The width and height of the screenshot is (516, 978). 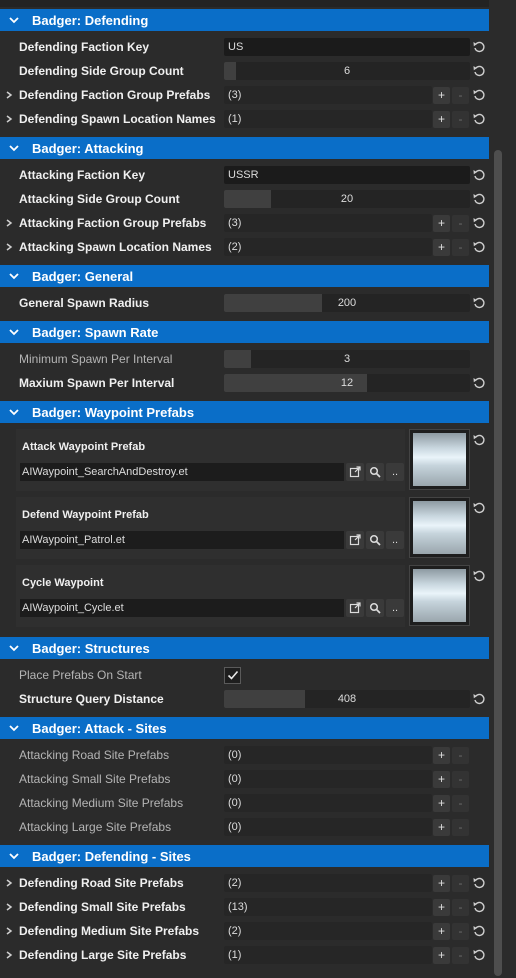 I want to click on section-header-defending: Badger: Defending, so click(x=244, y=20).